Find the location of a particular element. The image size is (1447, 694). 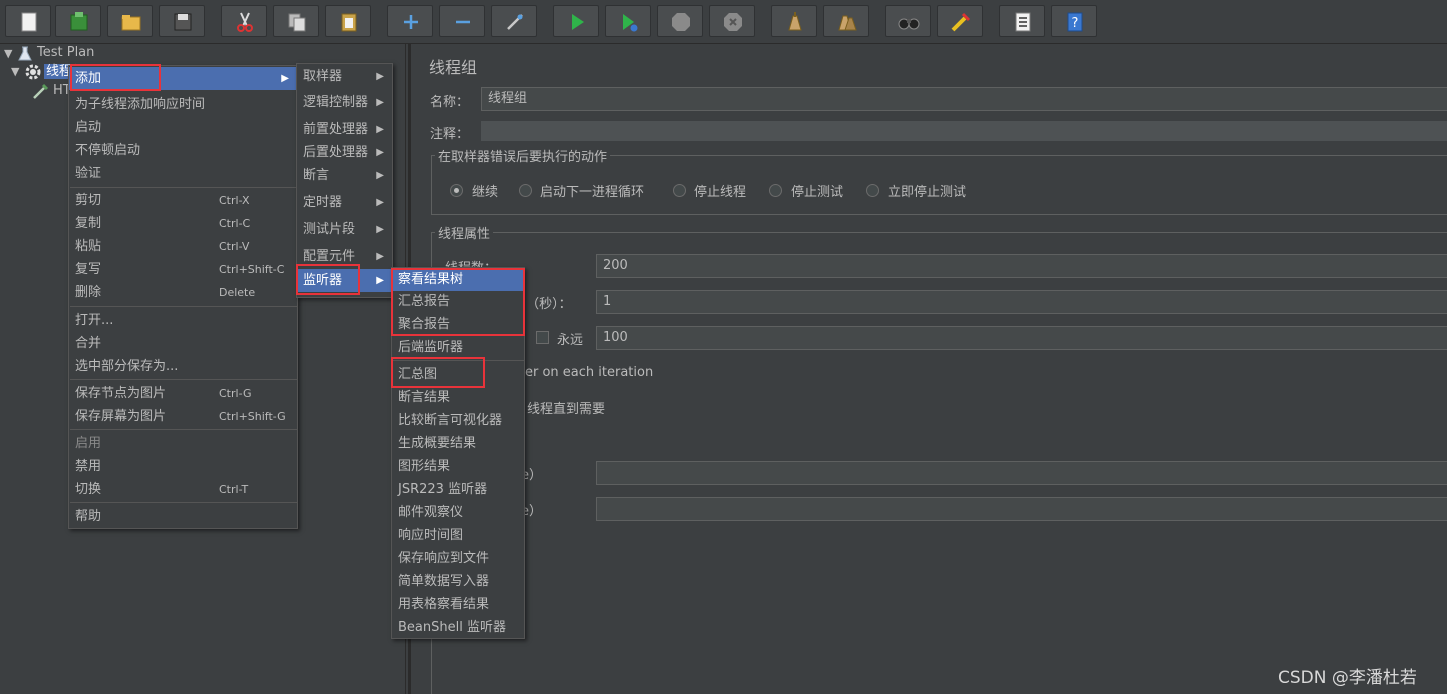

listener-item-graph-results: 图形结果 is located at coordinates (458, 466).